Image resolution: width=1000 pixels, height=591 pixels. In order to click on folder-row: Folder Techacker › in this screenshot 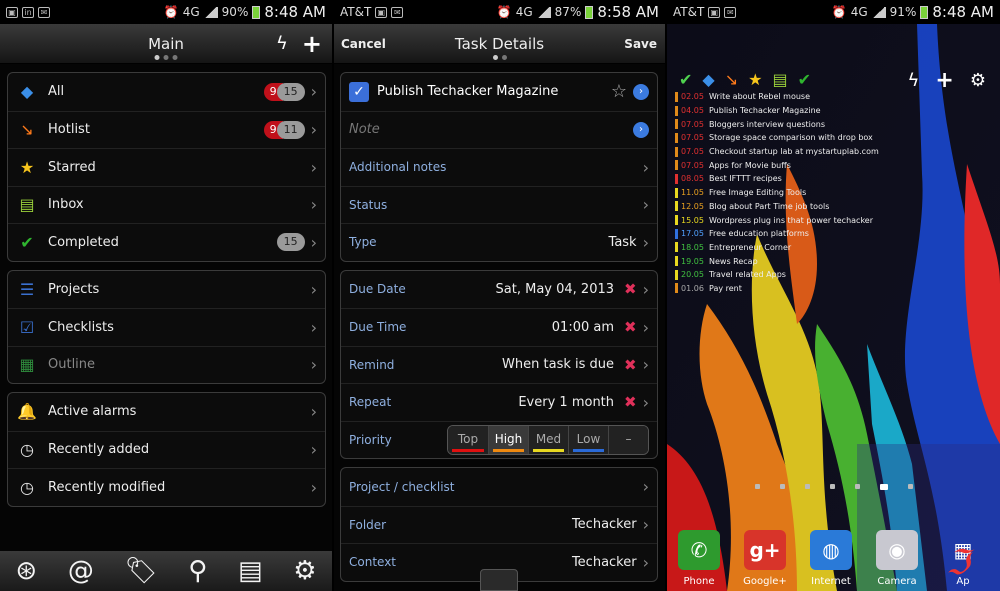, I will do `click(499, 524)`.